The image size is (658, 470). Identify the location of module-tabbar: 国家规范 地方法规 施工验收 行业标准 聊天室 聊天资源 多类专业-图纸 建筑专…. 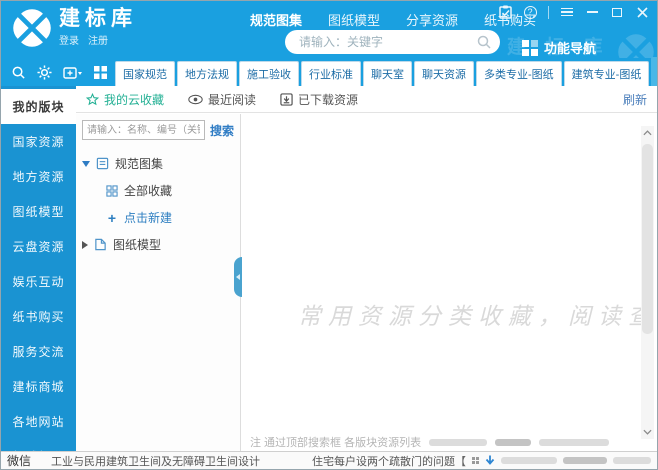
(329, 71).